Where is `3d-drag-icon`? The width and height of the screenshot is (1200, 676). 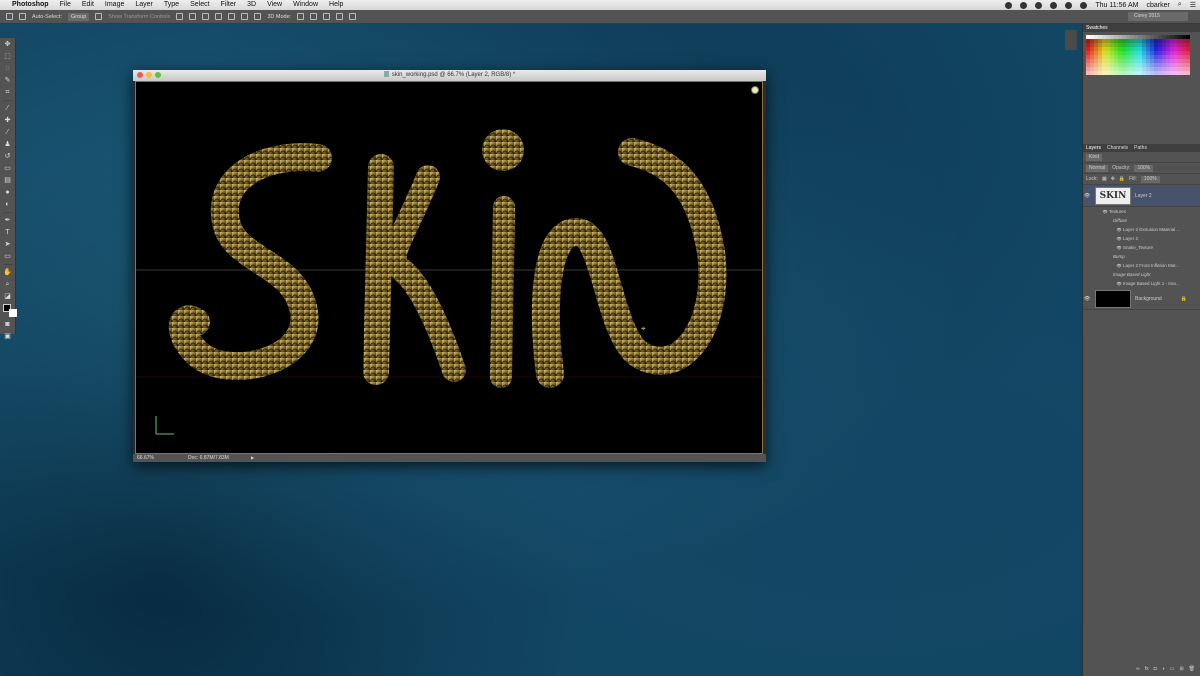
3d-drag-icon is located at coordinates (327, 16).